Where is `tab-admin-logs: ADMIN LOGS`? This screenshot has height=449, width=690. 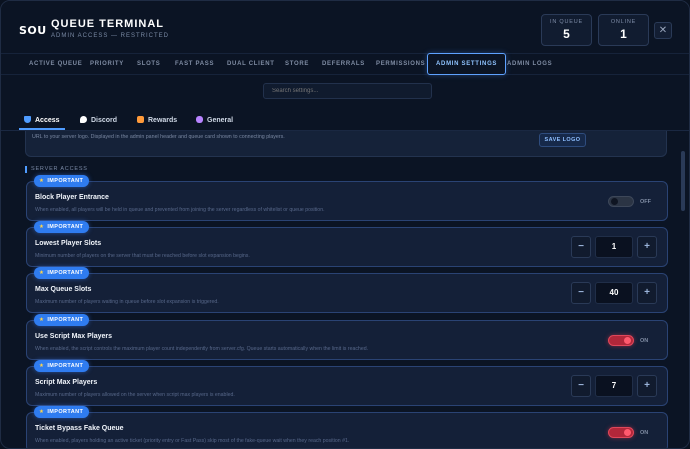
tab-admin-logs: ADMIN LOGS is located at coordinates (529, 64).